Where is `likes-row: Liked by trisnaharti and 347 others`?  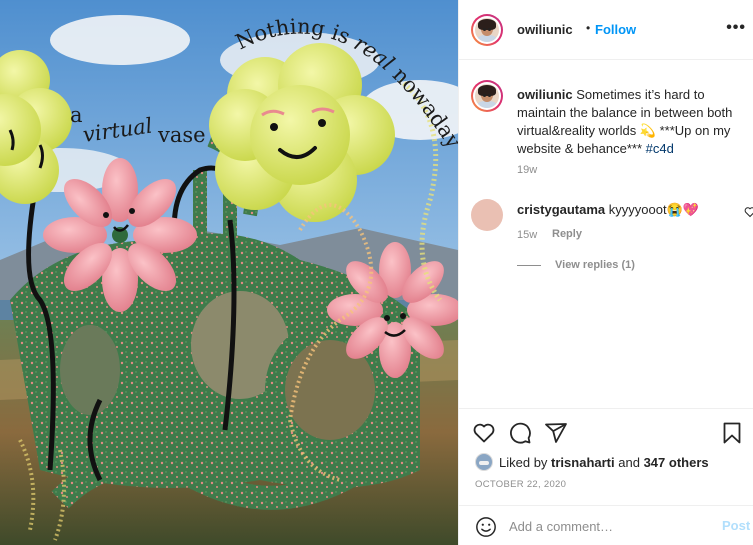
likes-row: Liked by trisnaharti and 347 others is located at coordinates (592, 462).